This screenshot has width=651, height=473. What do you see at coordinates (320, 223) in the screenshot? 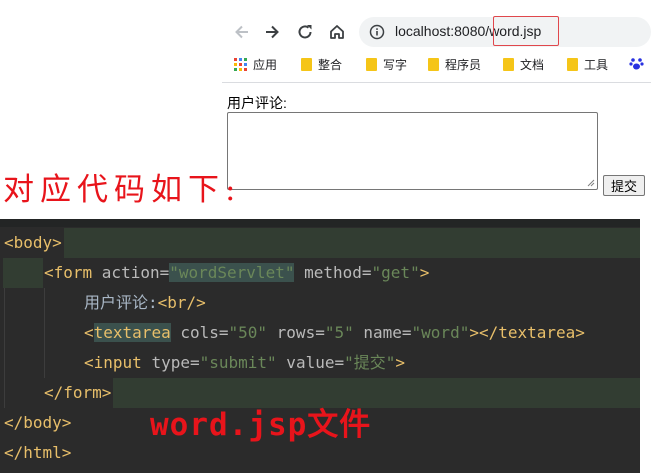
I see `editor-top-strip` at bounding box center [320, 223].